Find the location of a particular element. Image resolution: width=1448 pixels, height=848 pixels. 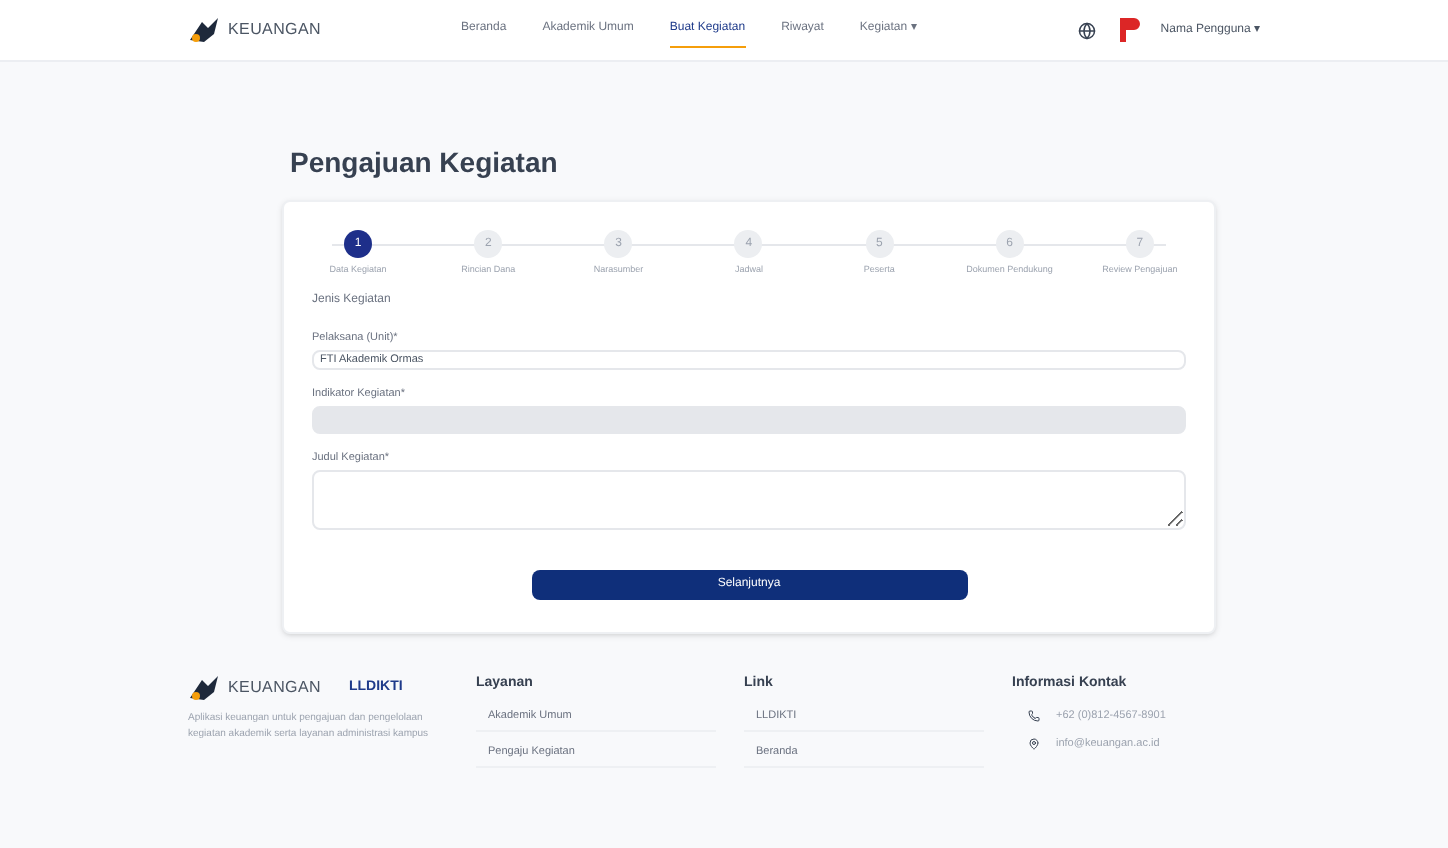

phone-icon is located at coordinates (1034, 716).